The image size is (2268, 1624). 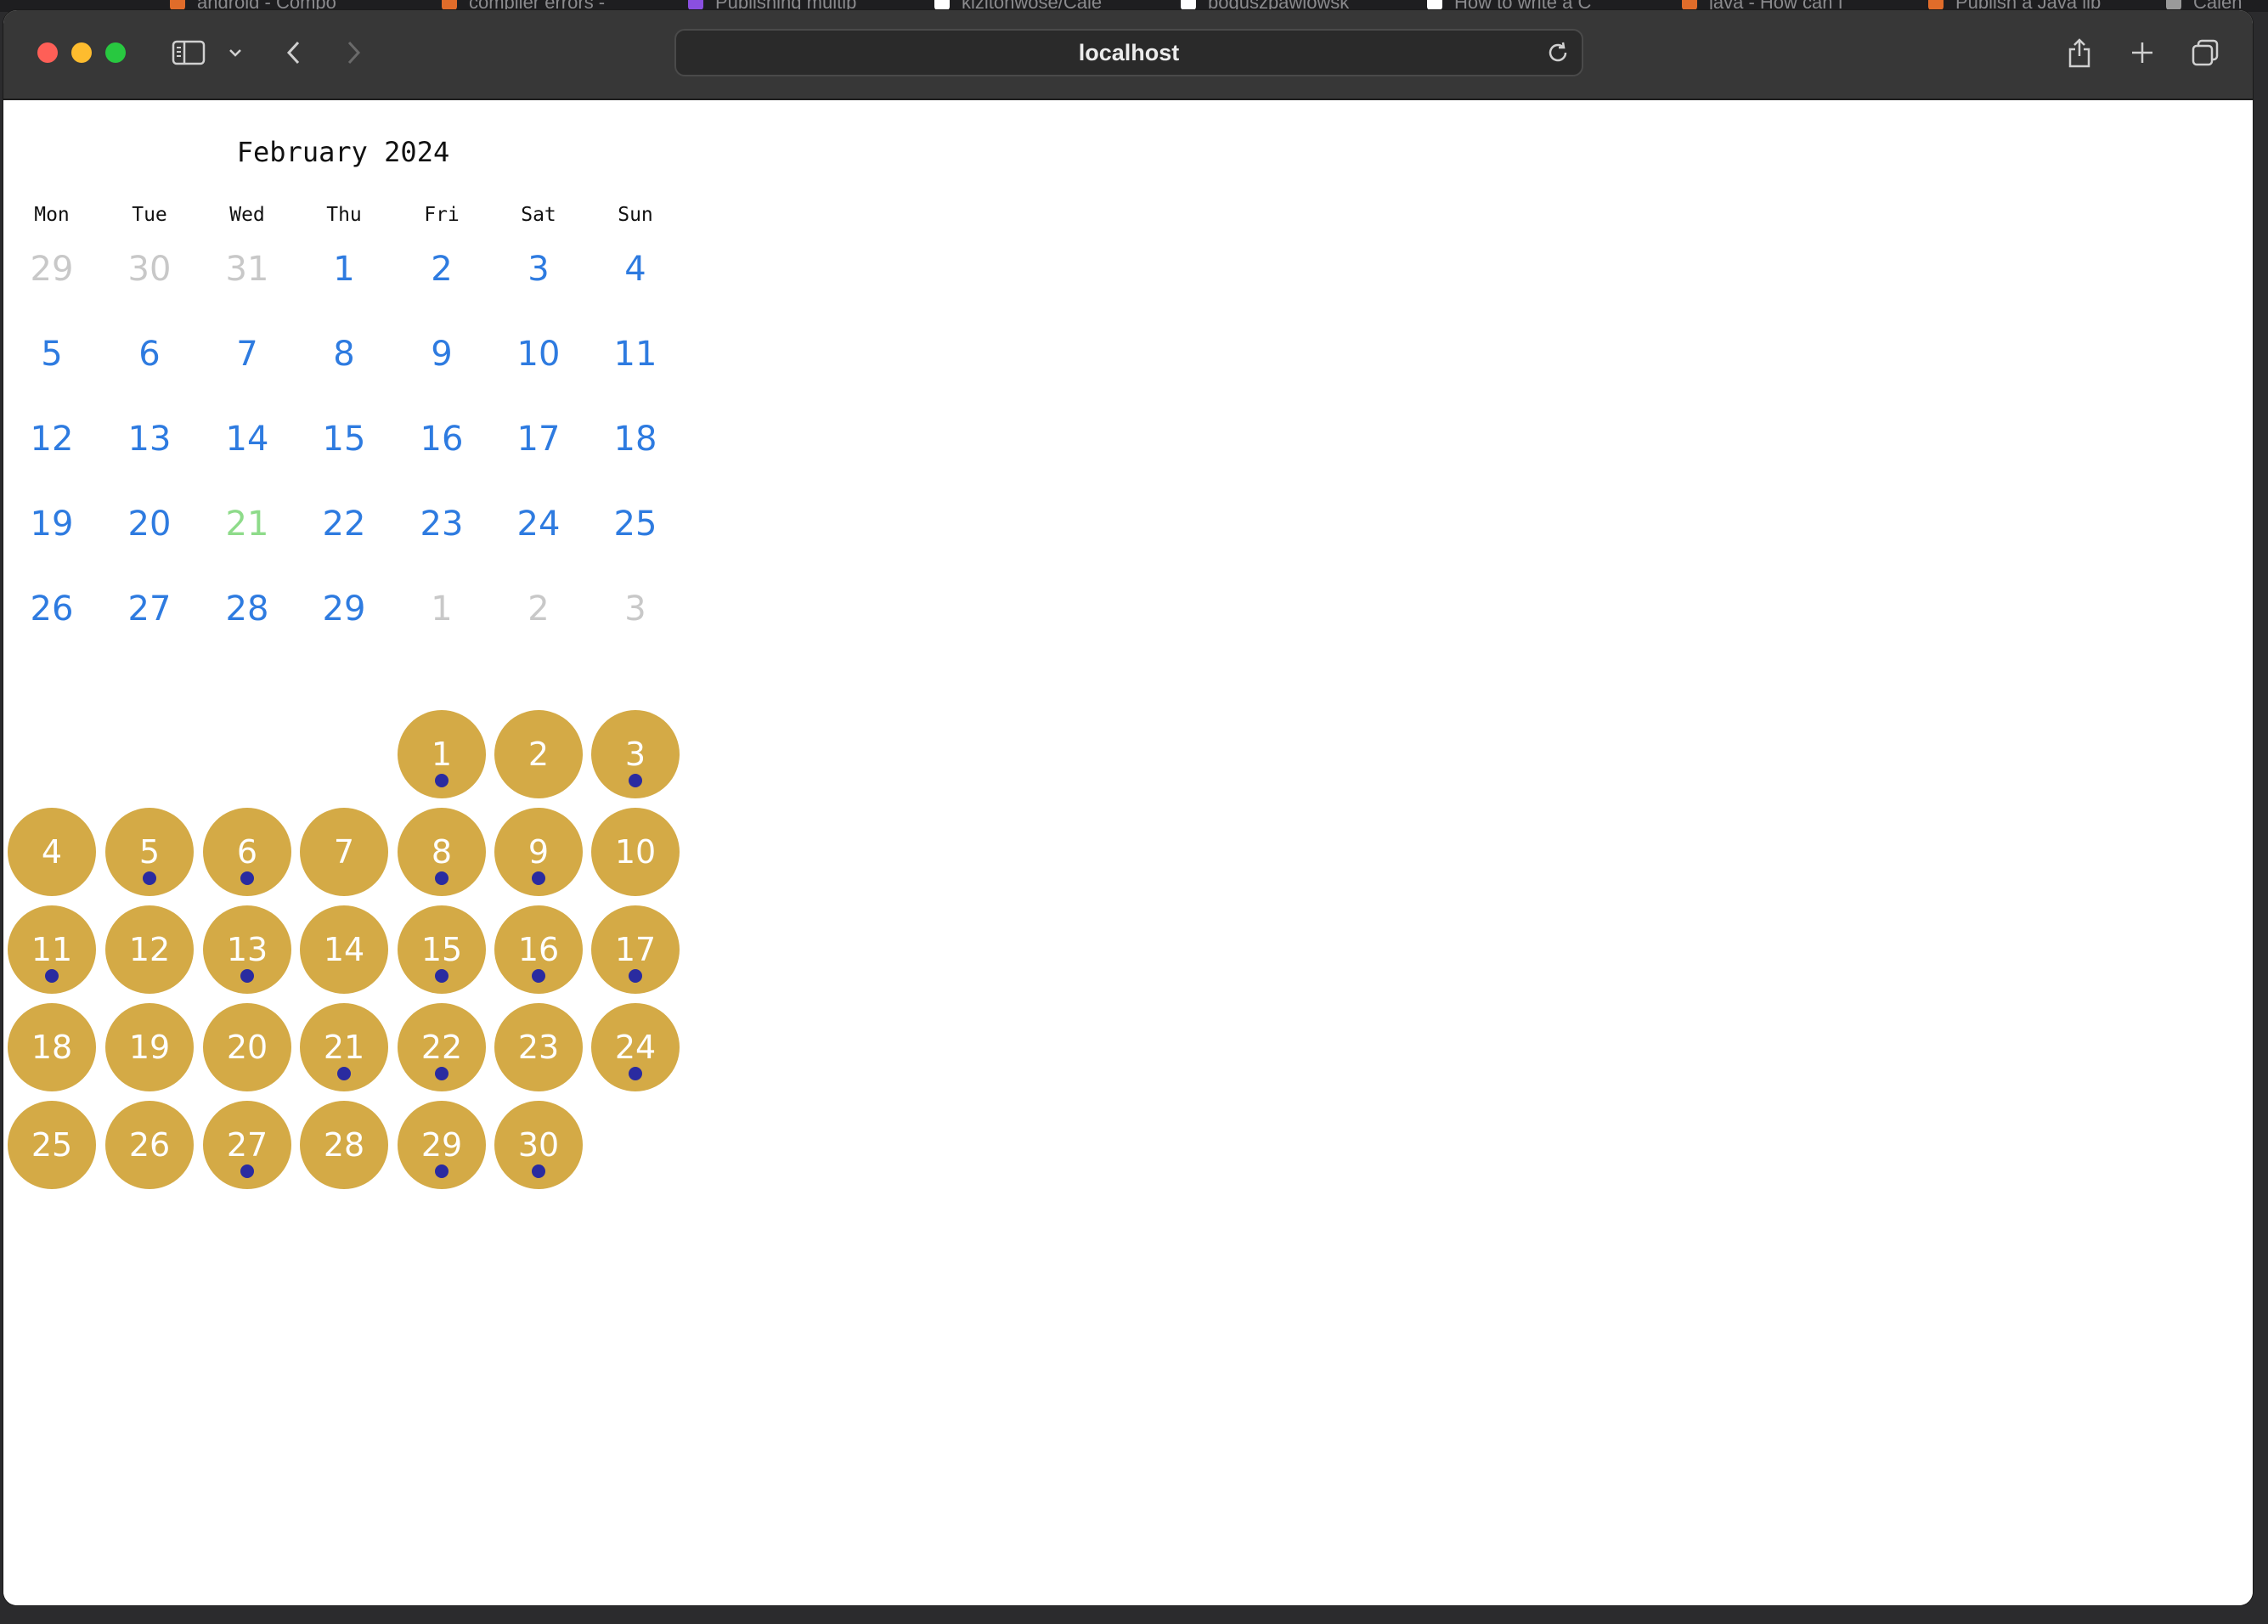 What do you see at coordinates (442, 525) in the screenshot?
I see `calendar-day: 23` at bounding box center [442, 525].